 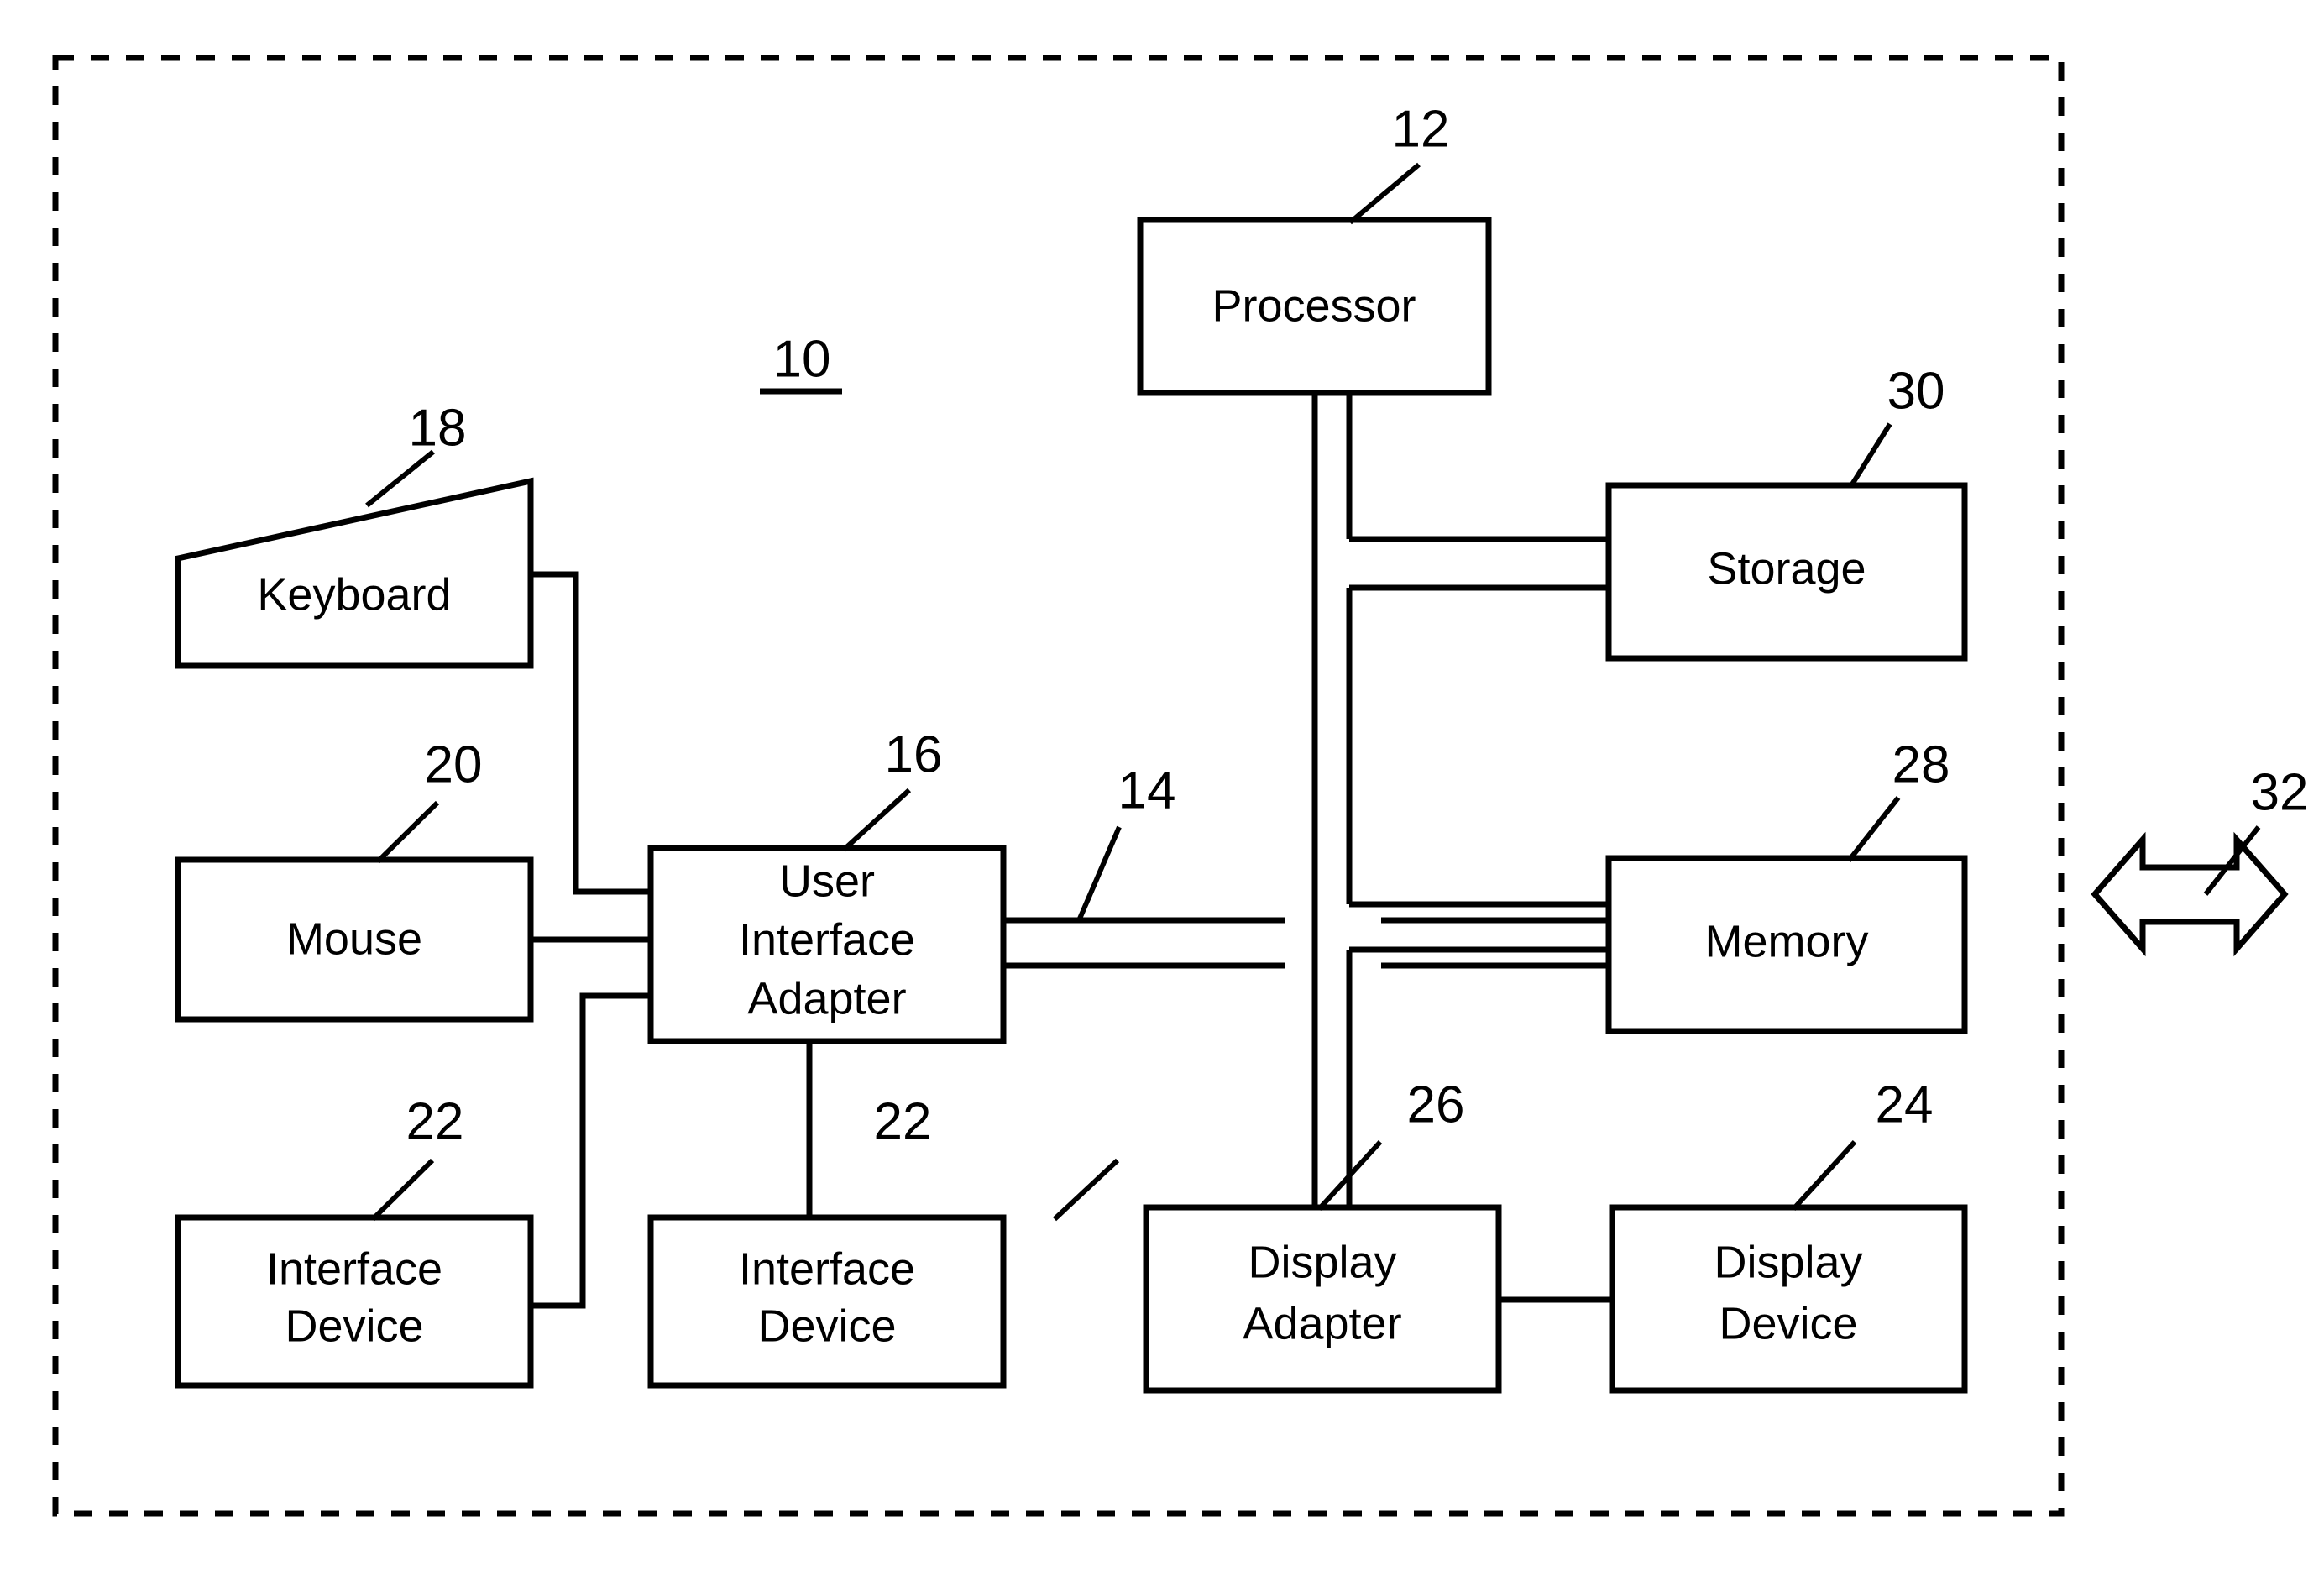 I want to click on leader-line-memory, so click(x=1874, y=829).